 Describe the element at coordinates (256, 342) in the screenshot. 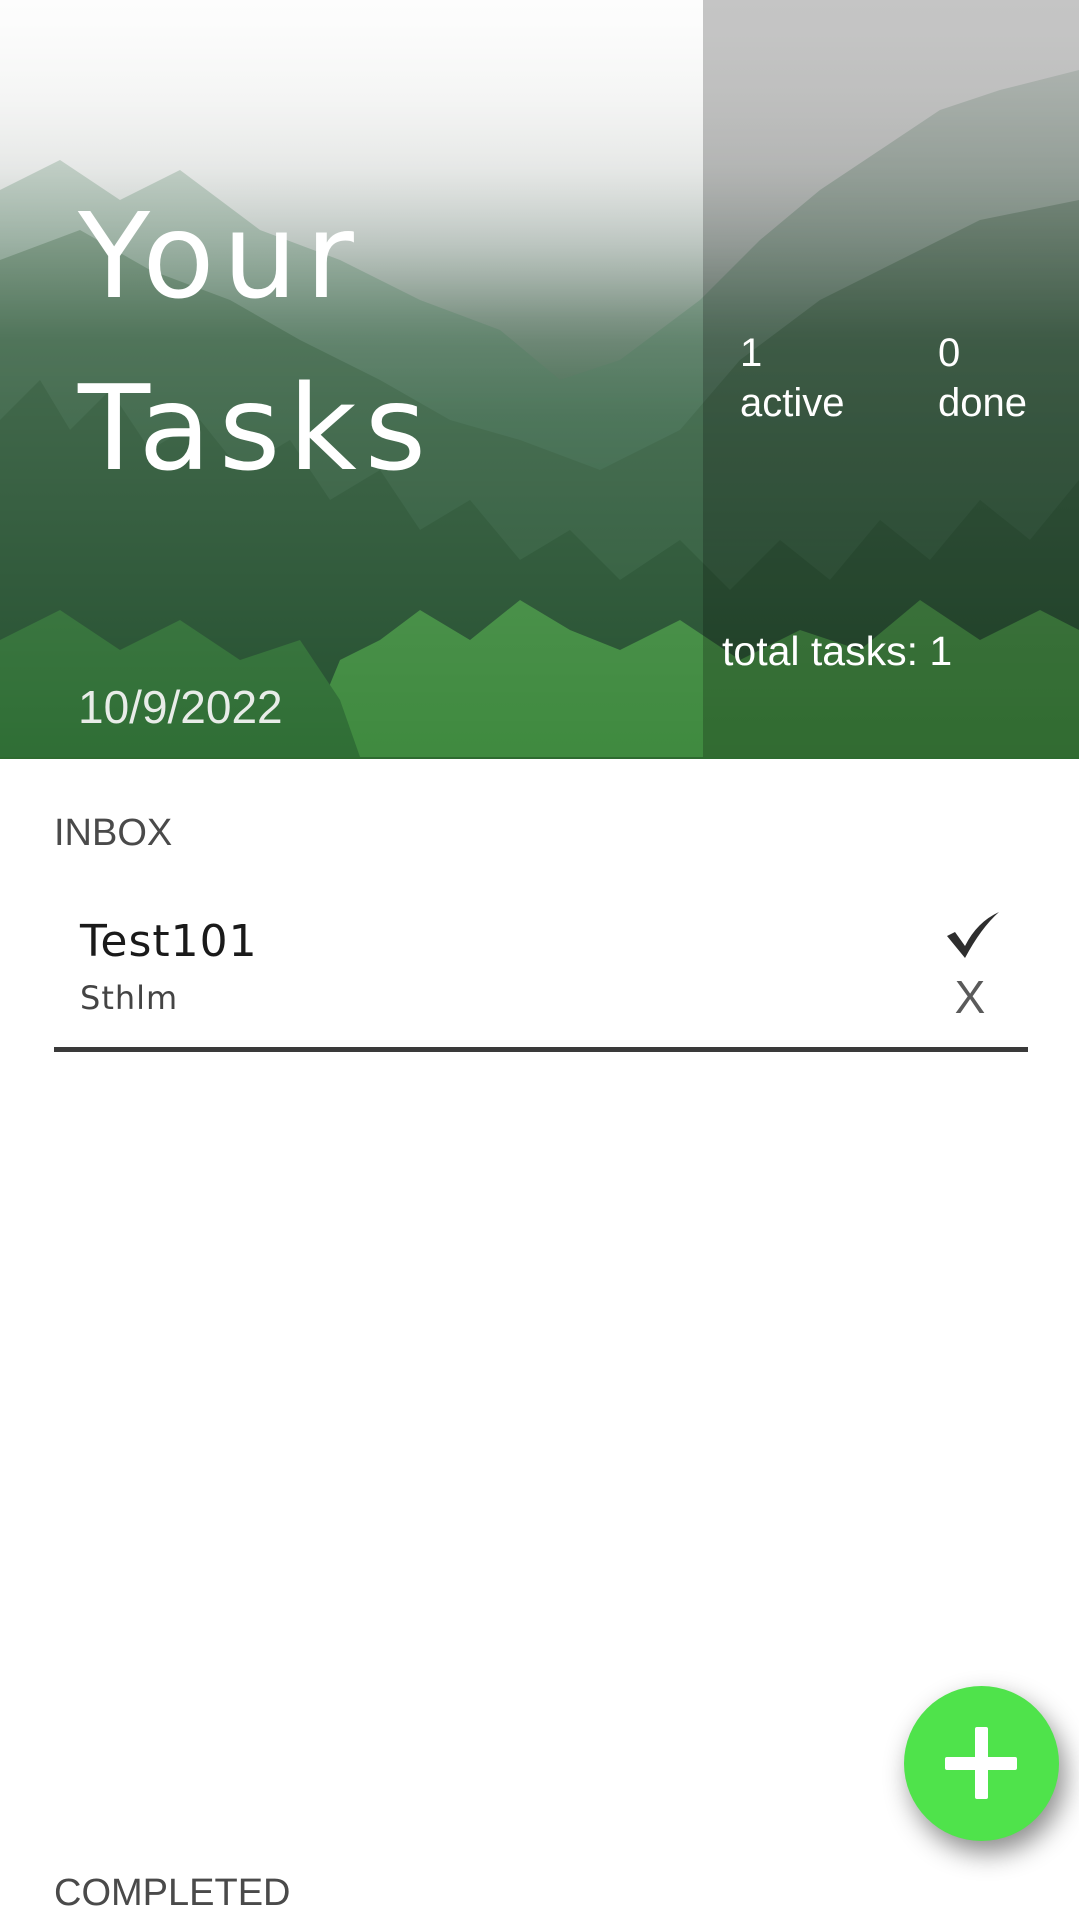

I see `page-title: Your Tasks` at that location.